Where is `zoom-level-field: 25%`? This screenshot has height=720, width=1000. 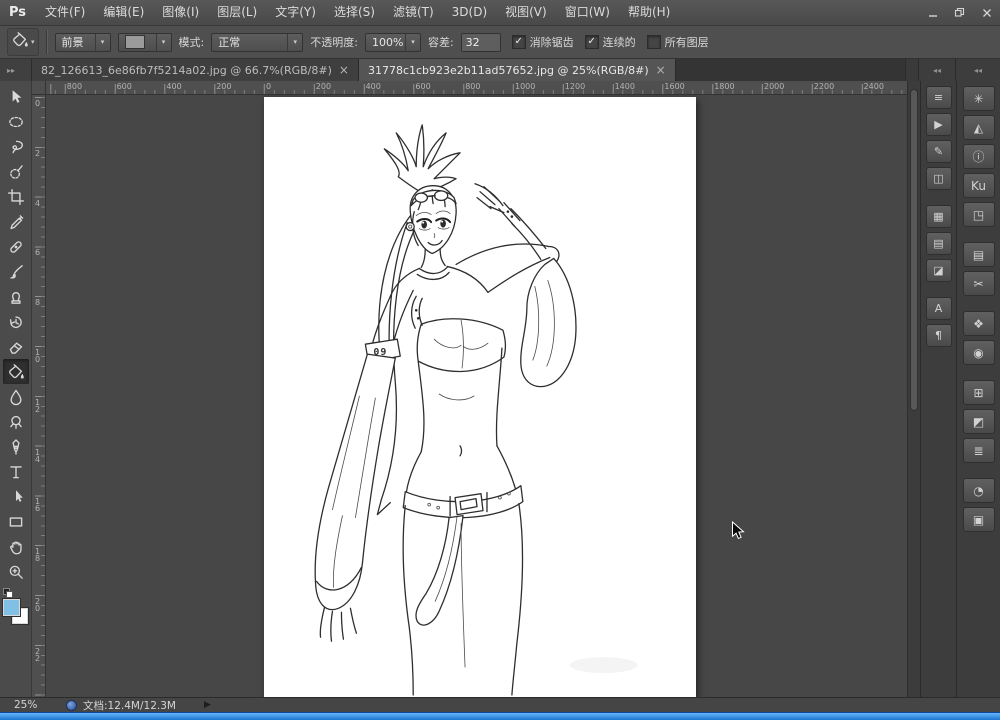 zoom-level-field: 25% is located at coordinates (33, 705).